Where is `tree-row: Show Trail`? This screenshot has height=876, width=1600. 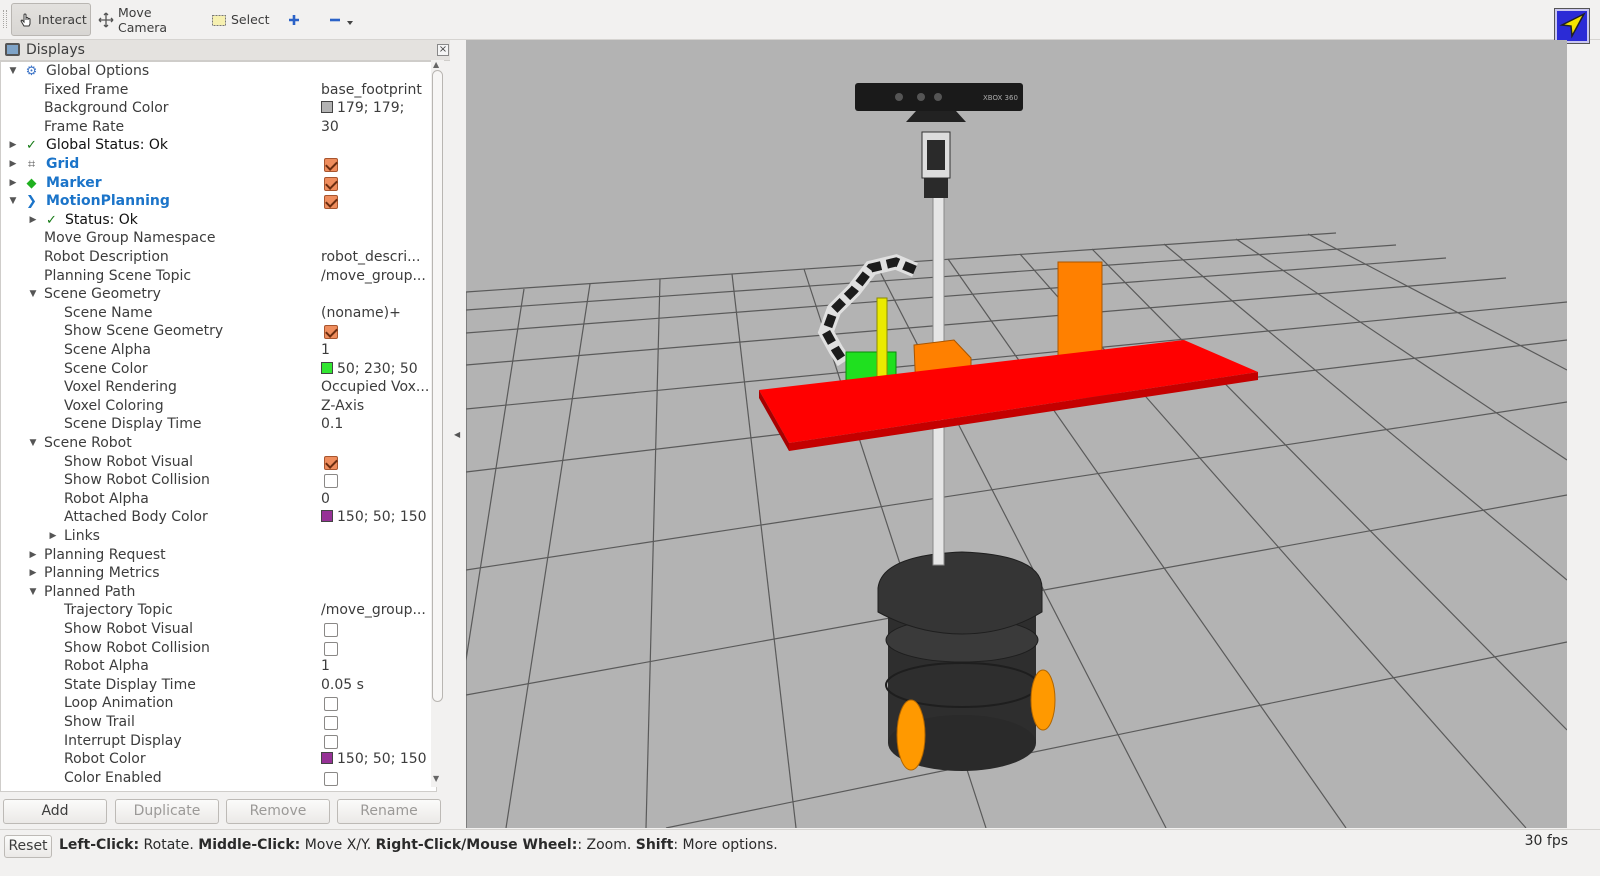
tree-row: Show Trail is located at coordinates (218, 722).